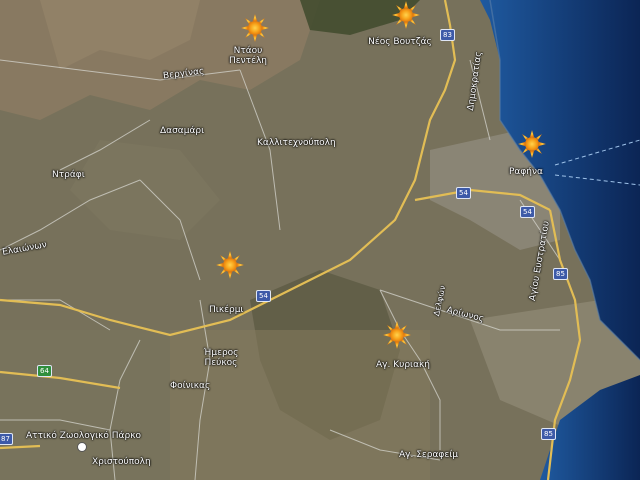 The width and height of the screenshot is (640, 480). Describe the element at coordinates (68, 175) in the screenshot. I see `place-label-ntrafi: Ντράφι` at that location.